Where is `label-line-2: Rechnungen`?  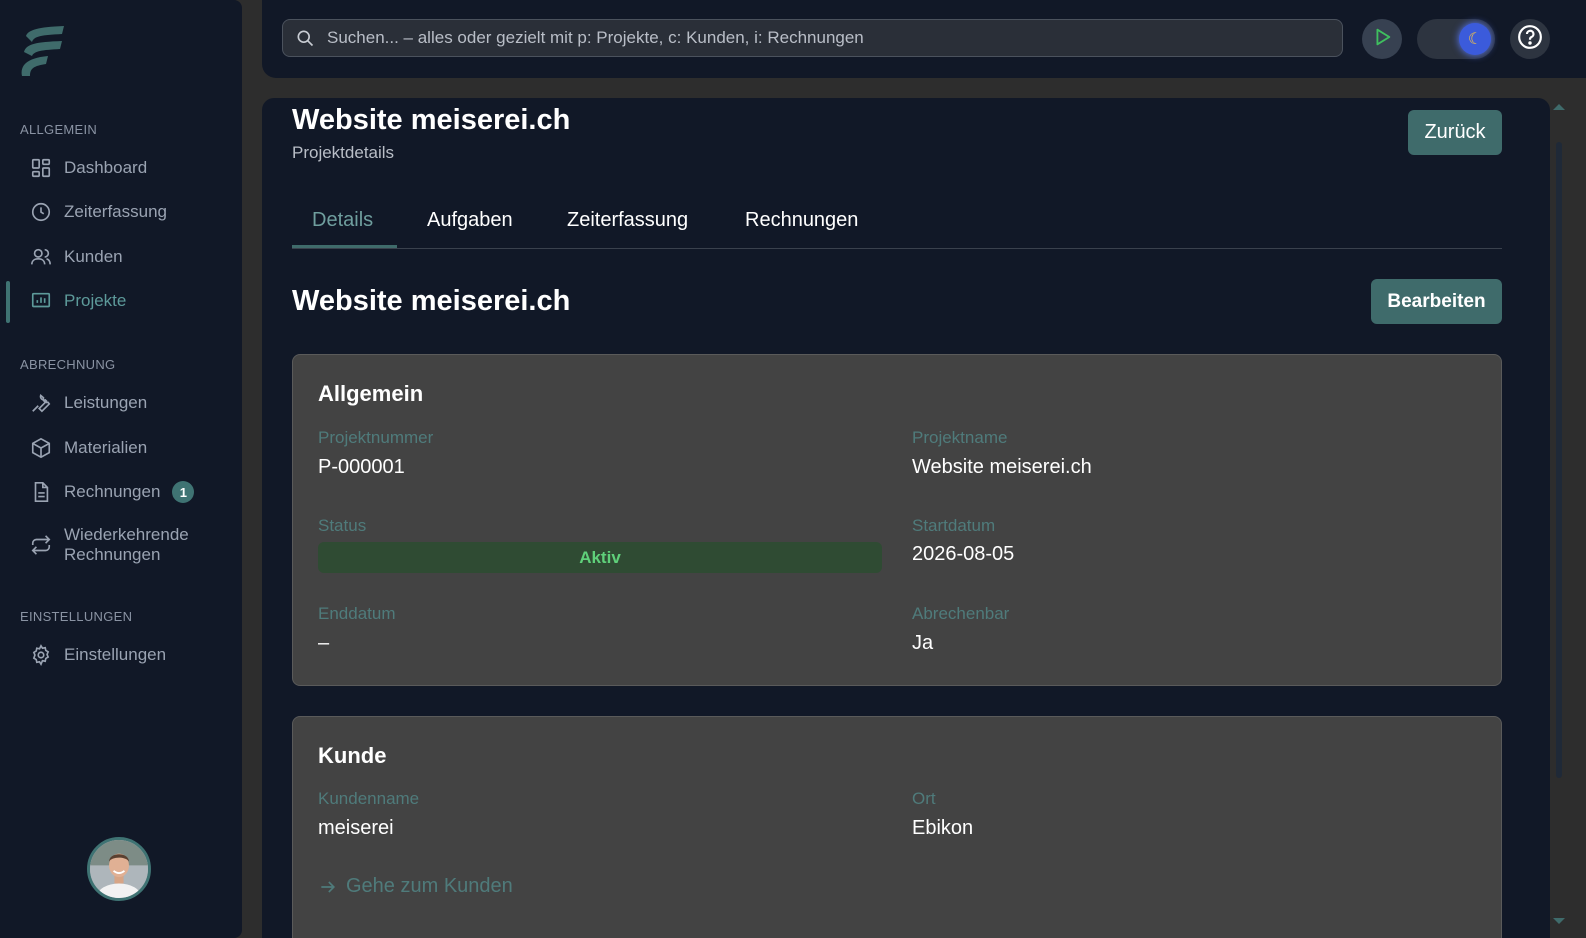
label-line-2: Rechnungen is located at coordinates (112, 554).